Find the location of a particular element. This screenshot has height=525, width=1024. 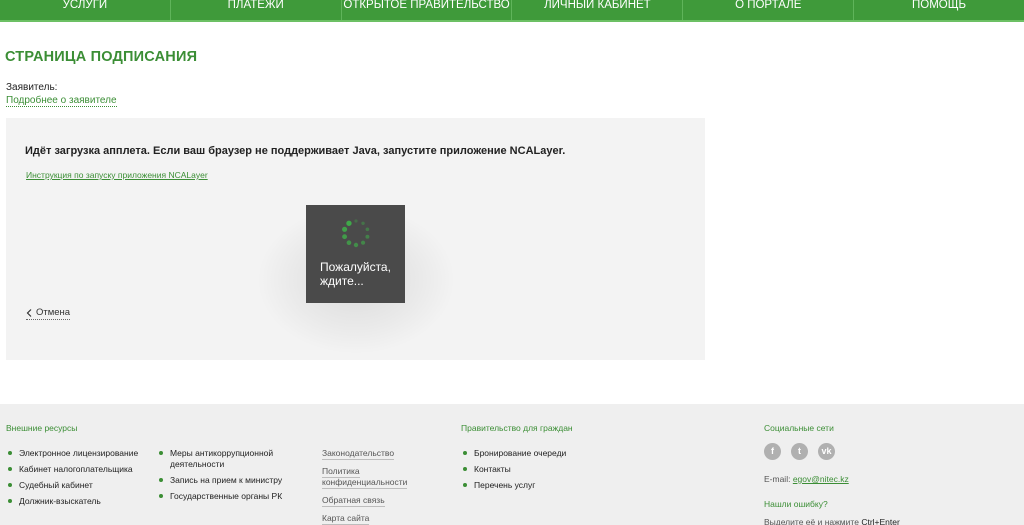

email-link: egov@nitec.kz is located at coordinates (821, 479).